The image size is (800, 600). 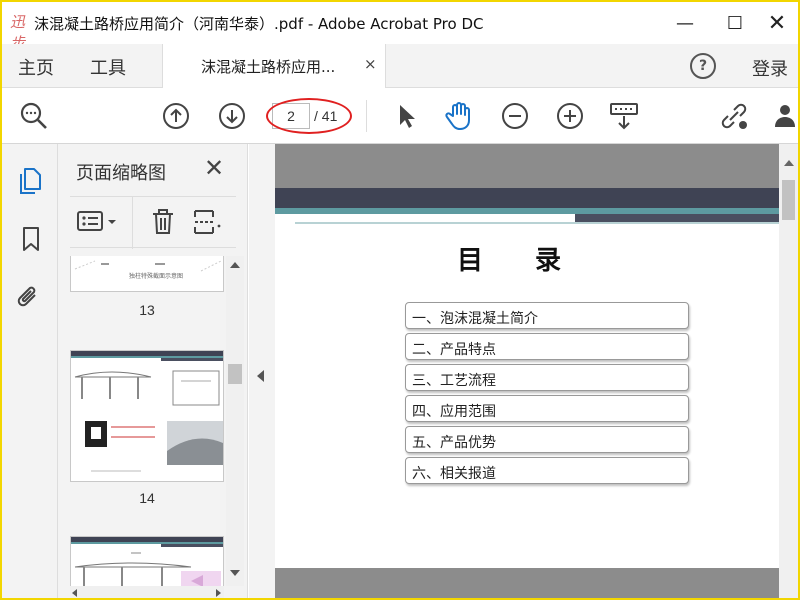 I want to click on document-scrollbar, so click(x=788, y=371).